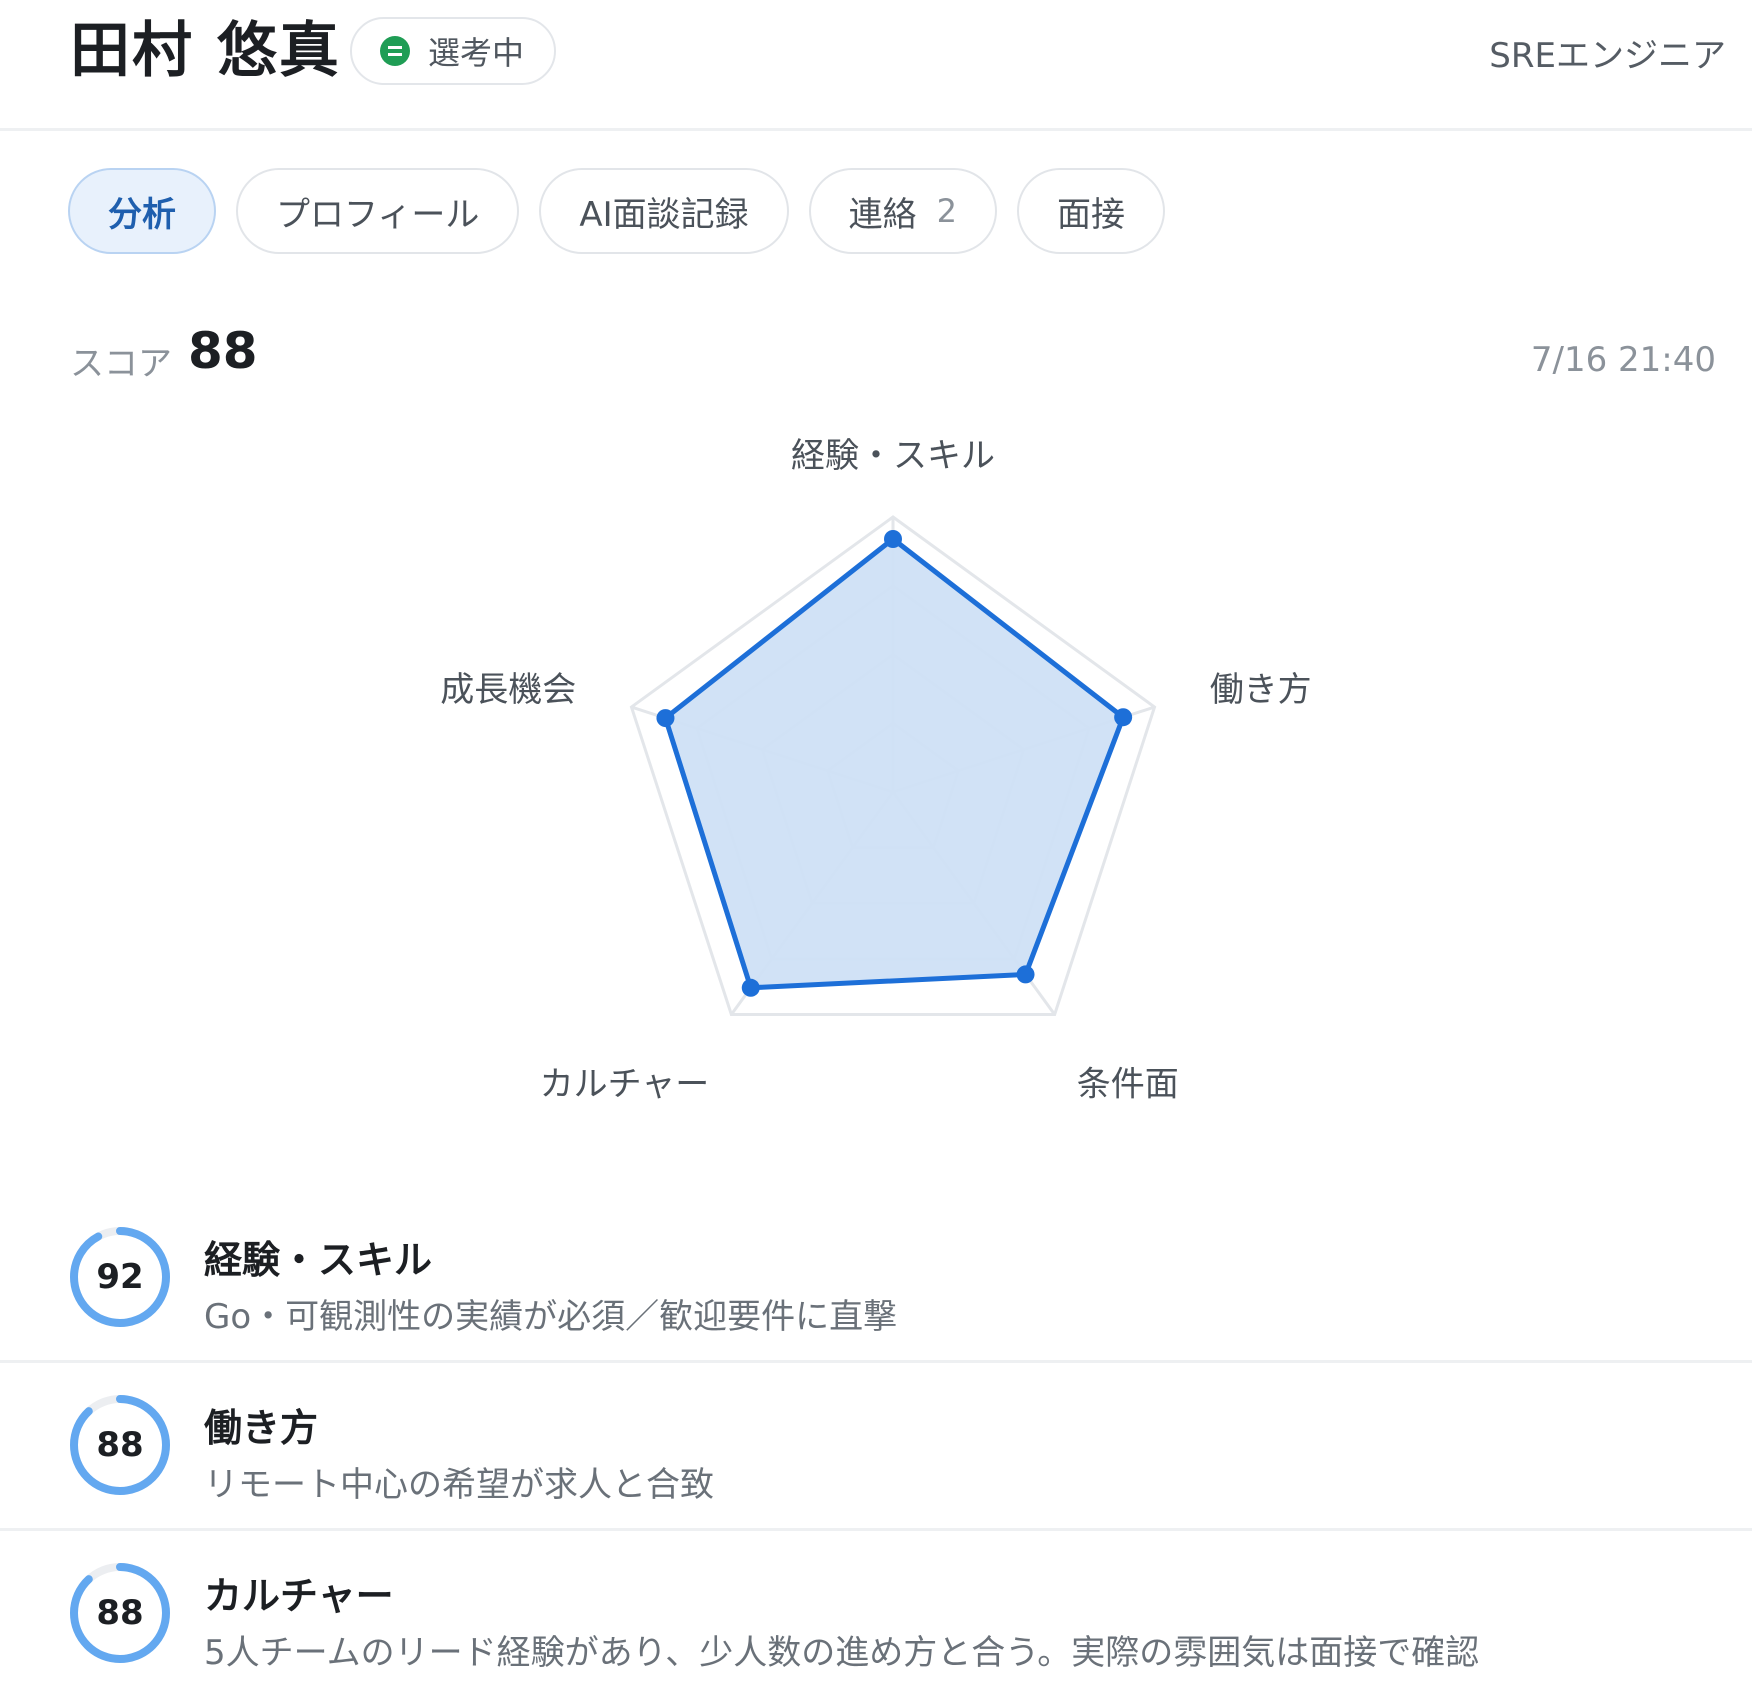 The image size is (1752, 1700). What do you see at coordinates (299, 1596) in the screenshot?
I see `item-title: カルチャー` at bounding box center [299, 1596].